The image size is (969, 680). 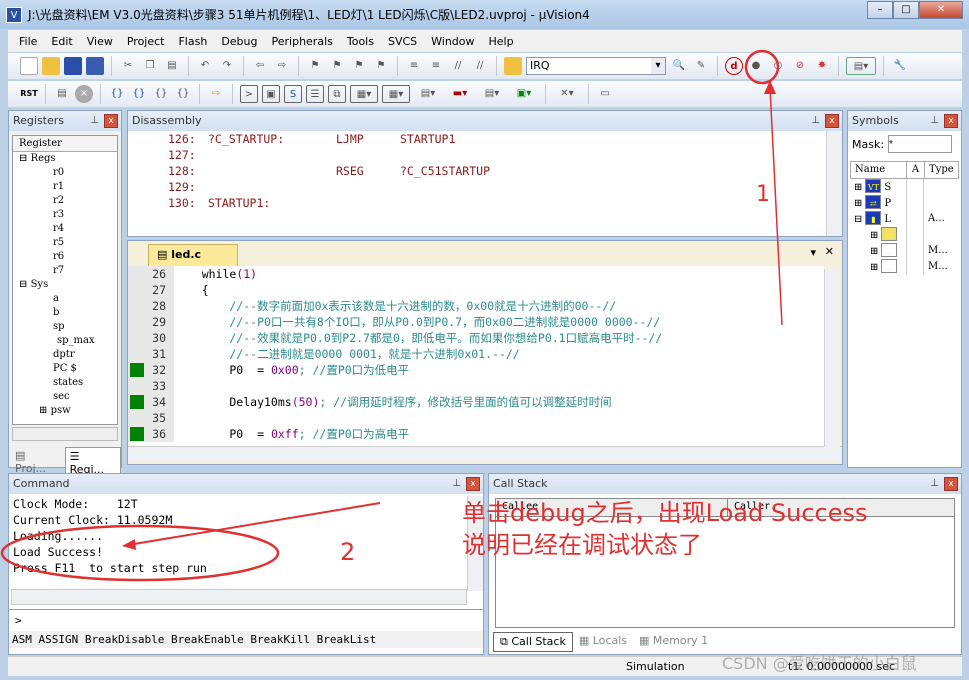 I want to click on annotation-note: 单击debug之后，出现Load Success 说明已经在调试状态了, so click(x=665, y=529).